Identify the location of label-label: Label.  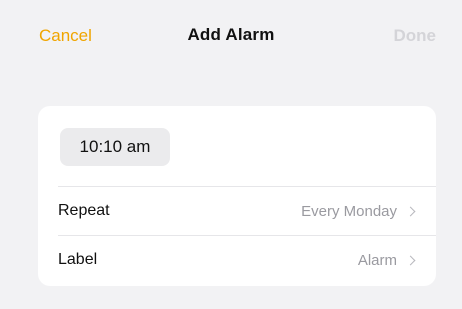
(78, 259).